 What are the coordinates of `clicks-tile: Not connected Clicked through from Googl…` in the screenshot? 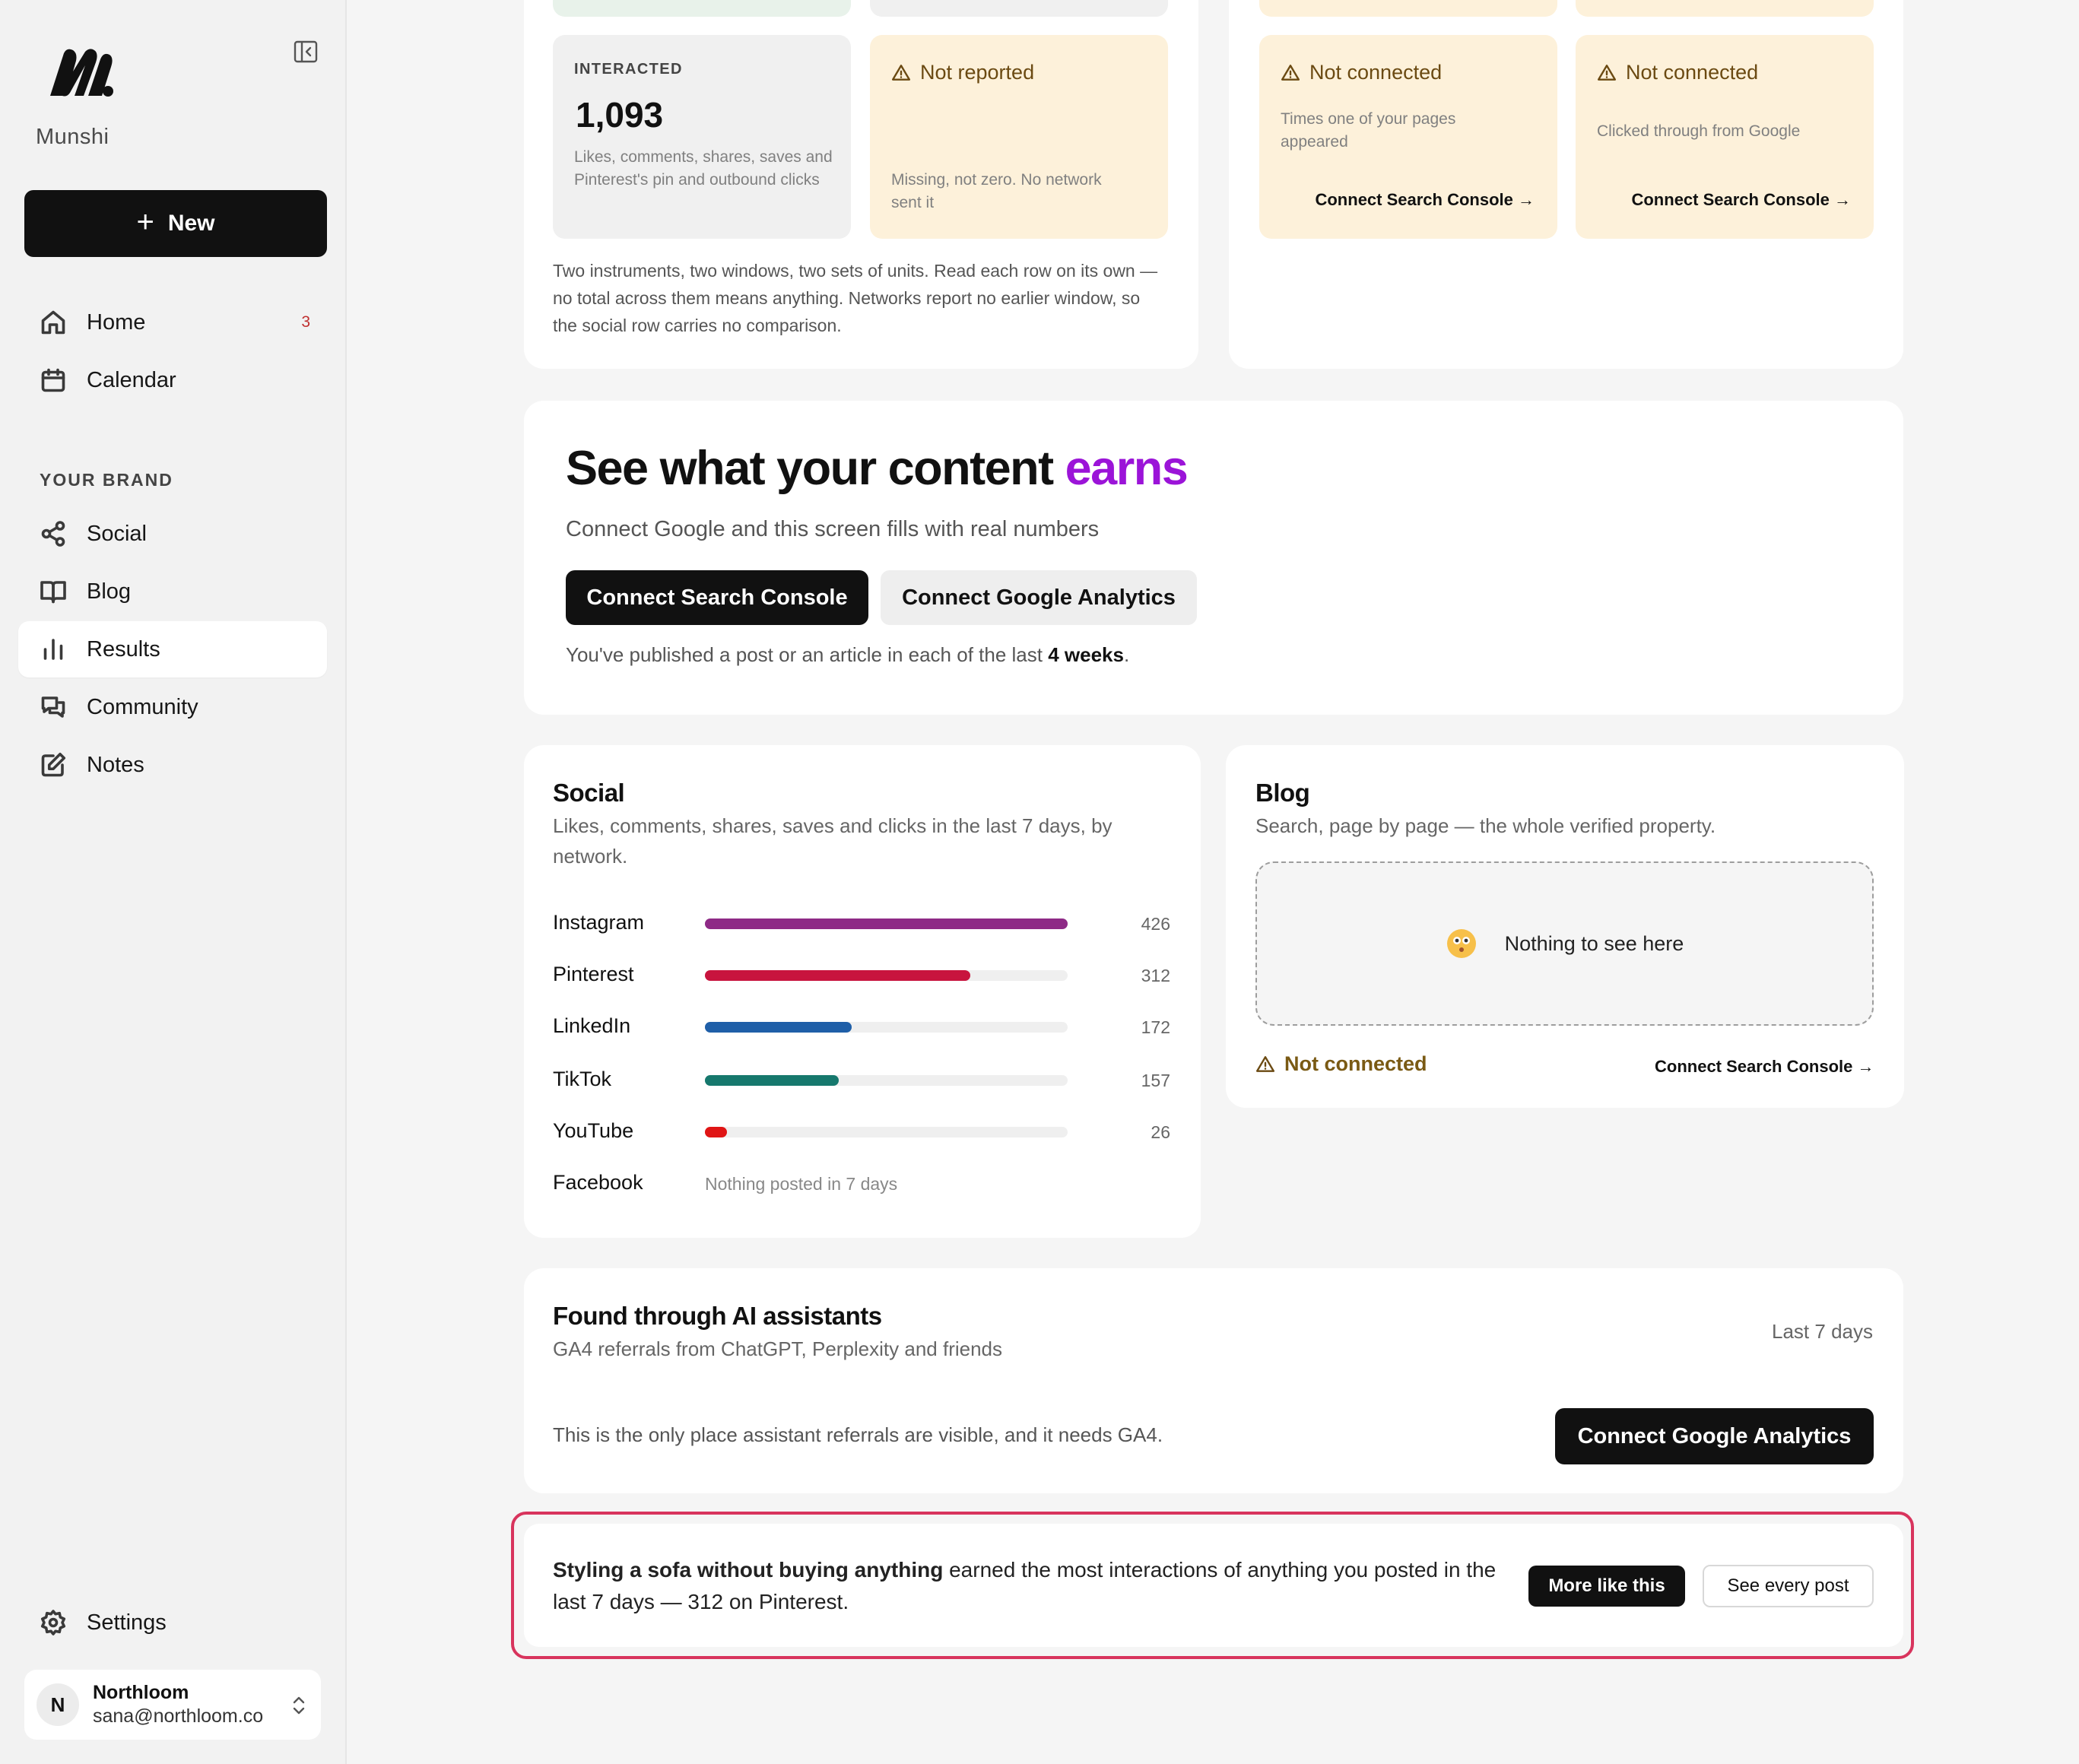 It's located at (1725, 137).